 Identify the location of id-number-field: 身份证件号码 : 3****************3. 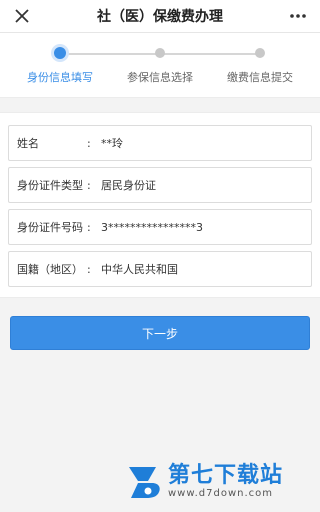
(160, 227).